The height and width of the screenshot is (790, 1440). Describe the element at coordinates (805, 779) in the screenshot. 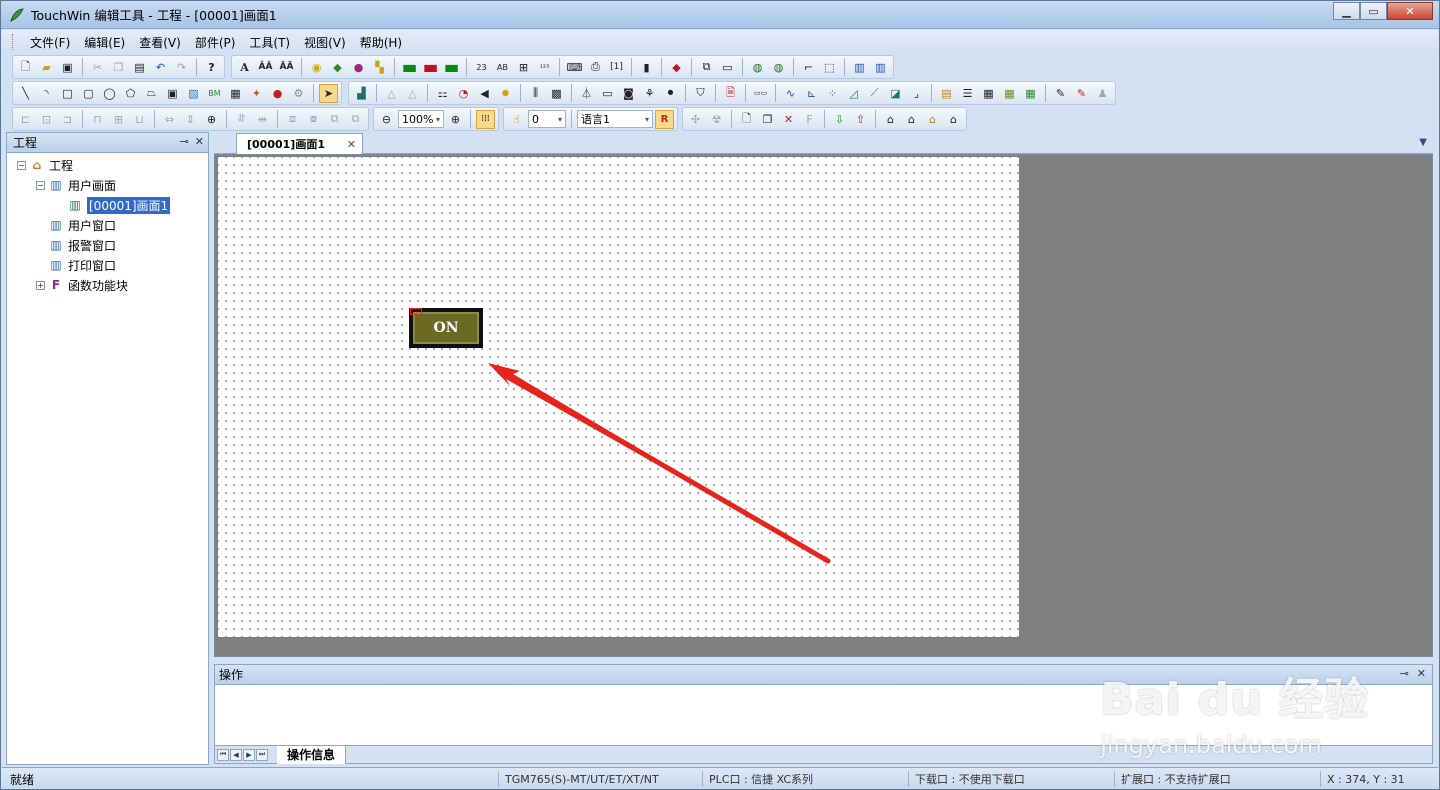

I see `status-plc-port: PLC口 : 信捷 XC系列` at that location.